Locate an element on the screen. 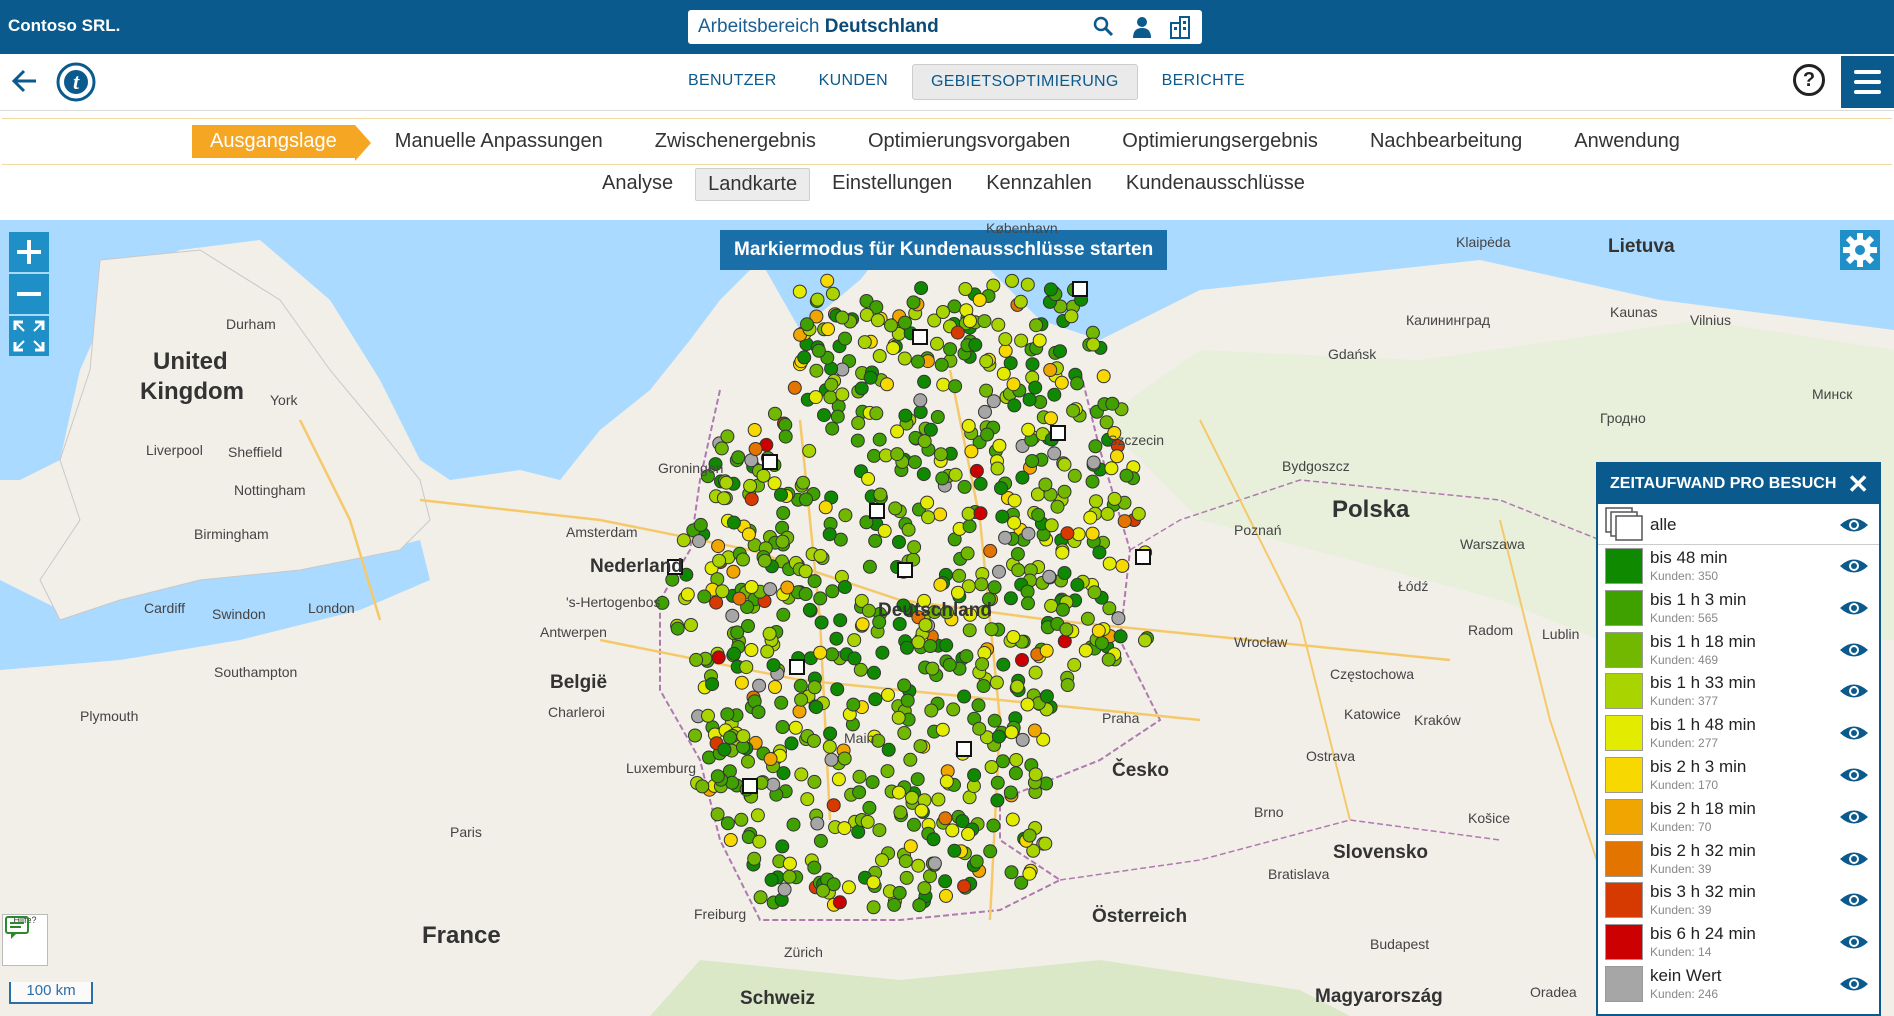 This screenshot has height=1016, width=1894. step-anwendung: Anwendung is located at coordinates (1627, 141).